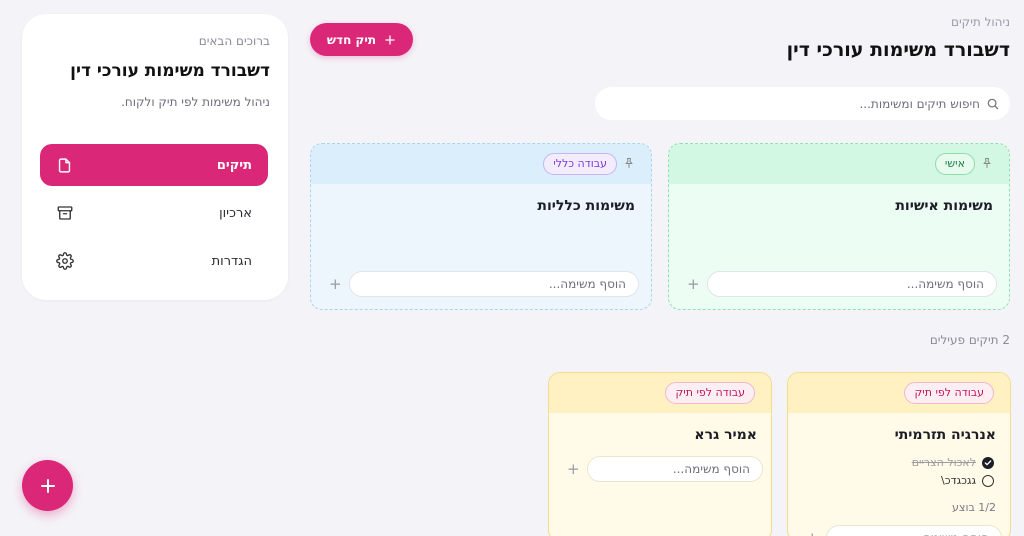  Describe the element at coordinates (234, 41) in the screenshot. I see `sidebar-welcome: ברוכים הבאים` at that location.